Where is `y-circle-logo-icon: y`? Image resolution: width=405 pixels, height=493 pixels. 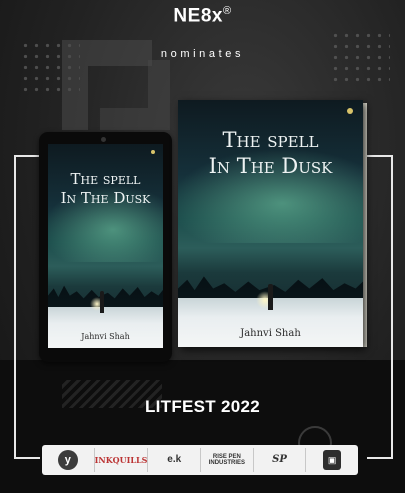 y-circle-logo-icon: y is located at coordinates (67, 460).